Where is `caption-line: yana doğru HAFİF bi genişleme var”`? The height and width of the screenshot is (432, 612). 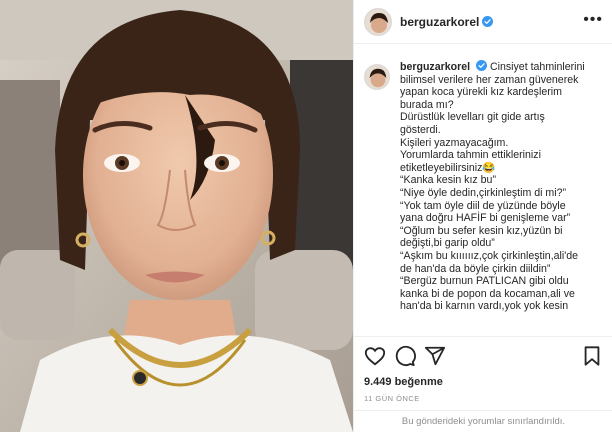 caption-line: yana doğru HAFİF bi genişleme var” is located at coordinates (485, 218).